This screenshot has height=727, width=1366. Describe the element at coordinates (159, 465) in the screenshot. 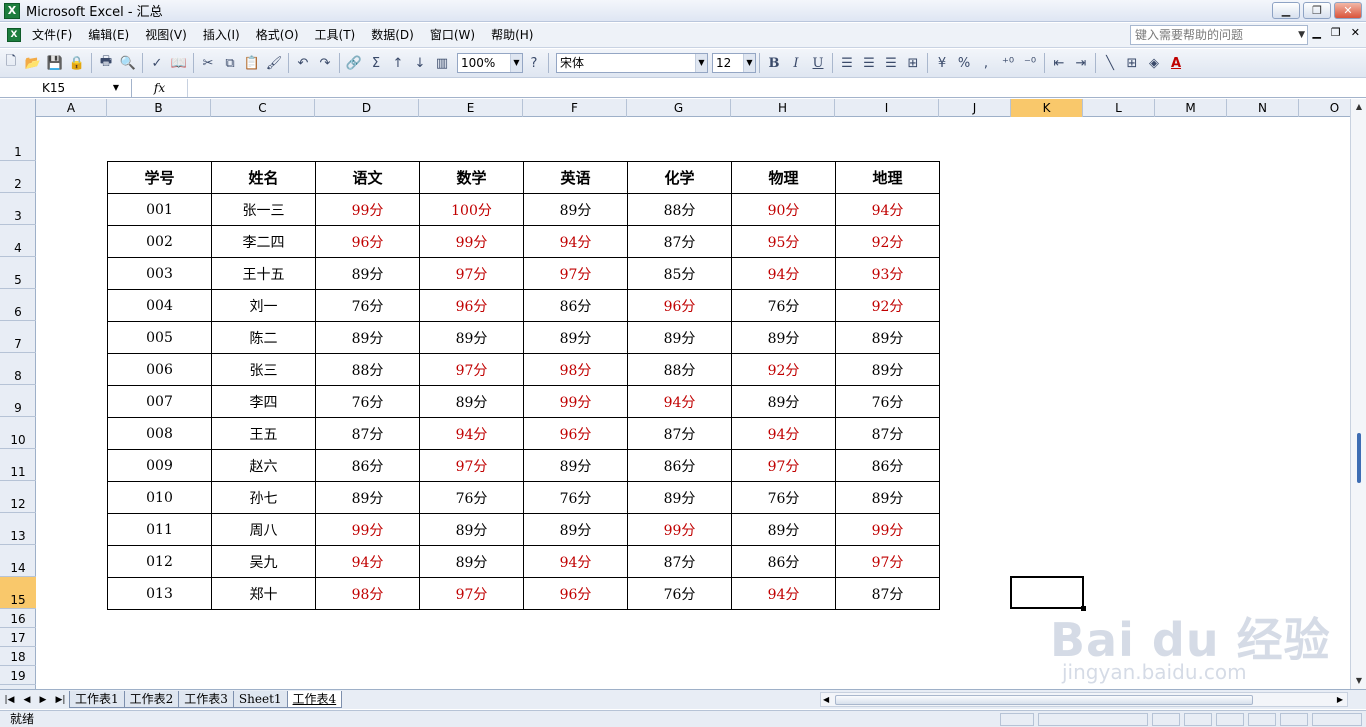

I see `table-cell: 009` at that location.